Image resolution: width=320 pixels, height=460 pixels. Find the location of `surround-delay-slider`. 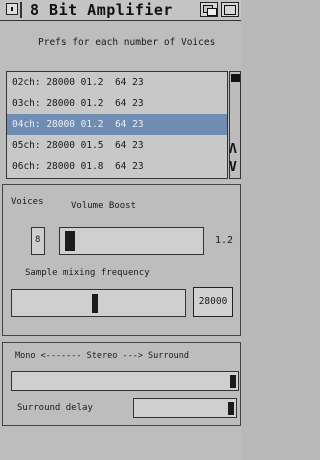

surround-delay-slider is located at coordinates (185, 408).